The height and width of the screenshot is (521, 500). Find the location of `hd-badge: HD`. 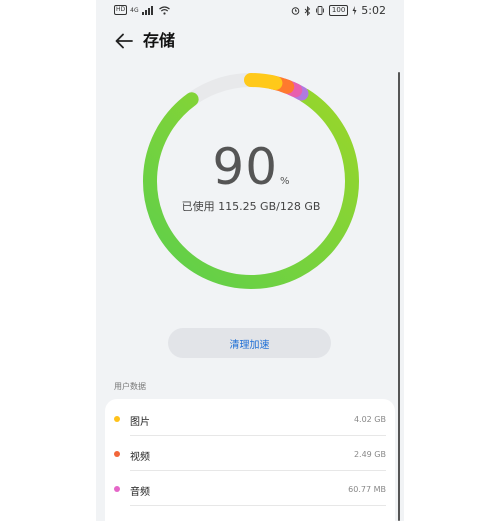

hd-badge: HD is located at coordinates (121, 10).